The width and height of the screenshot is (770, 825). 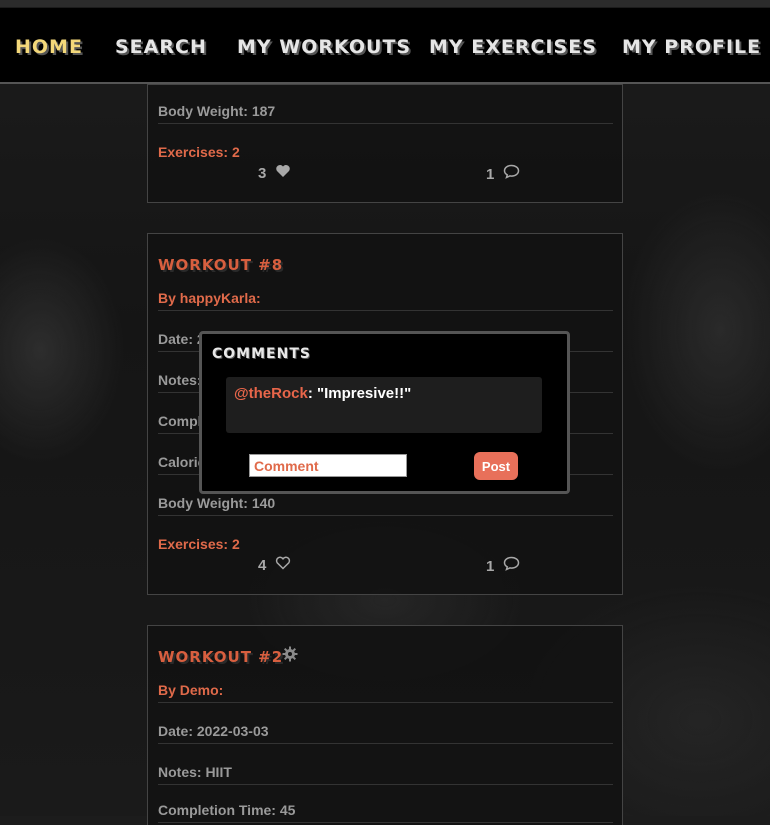 I want to click on post-button: Post, so click(x=496, y=466).